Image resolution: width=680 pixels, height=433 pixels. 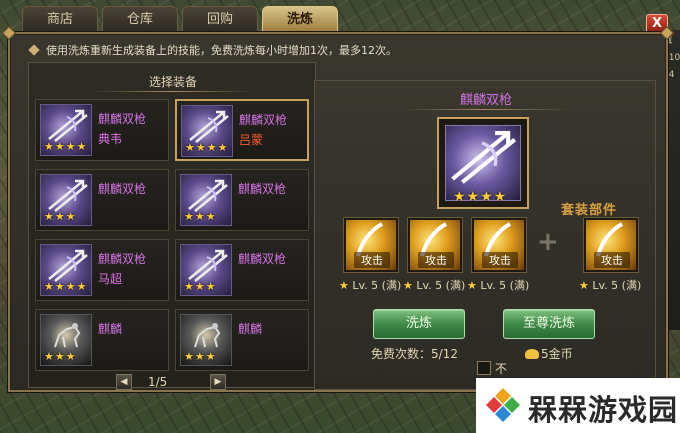 I want to click on site-watermark: 槑槑游戏园, so click(x=578, y=405).